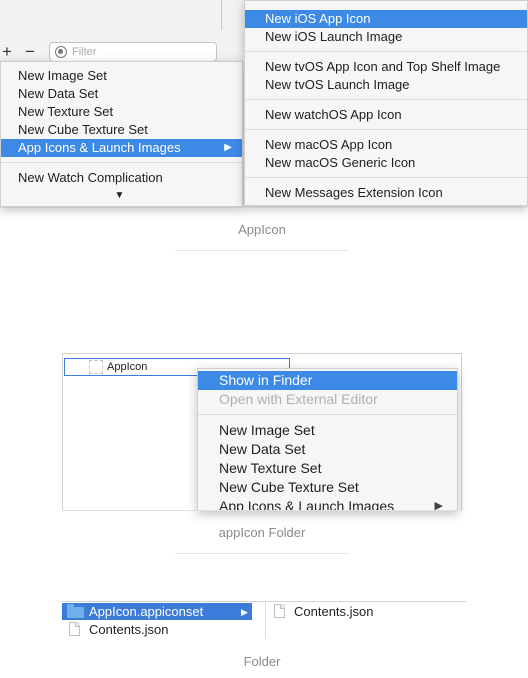 This screenshot has width=528, height=678. I want to click on panel-divider, so click(221, 15).